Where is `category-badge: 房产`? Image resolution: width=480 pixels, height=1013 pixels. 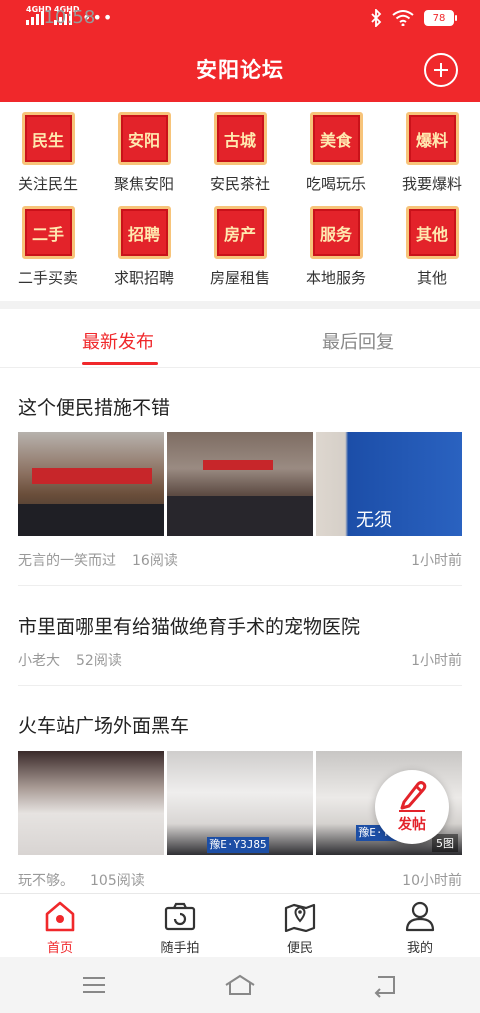
category-badge: 房产 is located at coordinates (240, 232).